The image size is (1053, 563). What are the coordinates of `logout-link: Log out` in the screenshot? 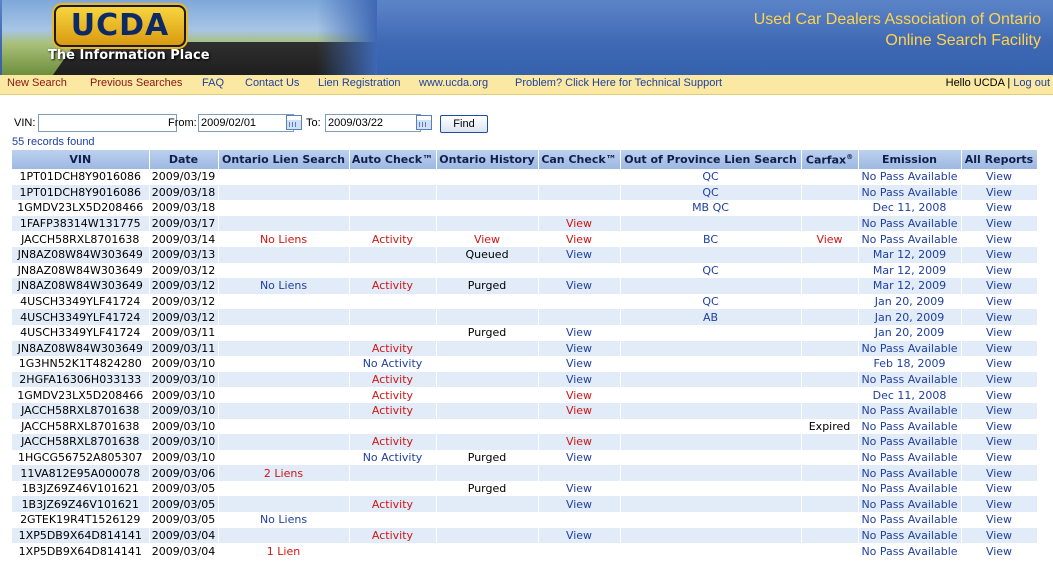 It's located at (1031, 83).